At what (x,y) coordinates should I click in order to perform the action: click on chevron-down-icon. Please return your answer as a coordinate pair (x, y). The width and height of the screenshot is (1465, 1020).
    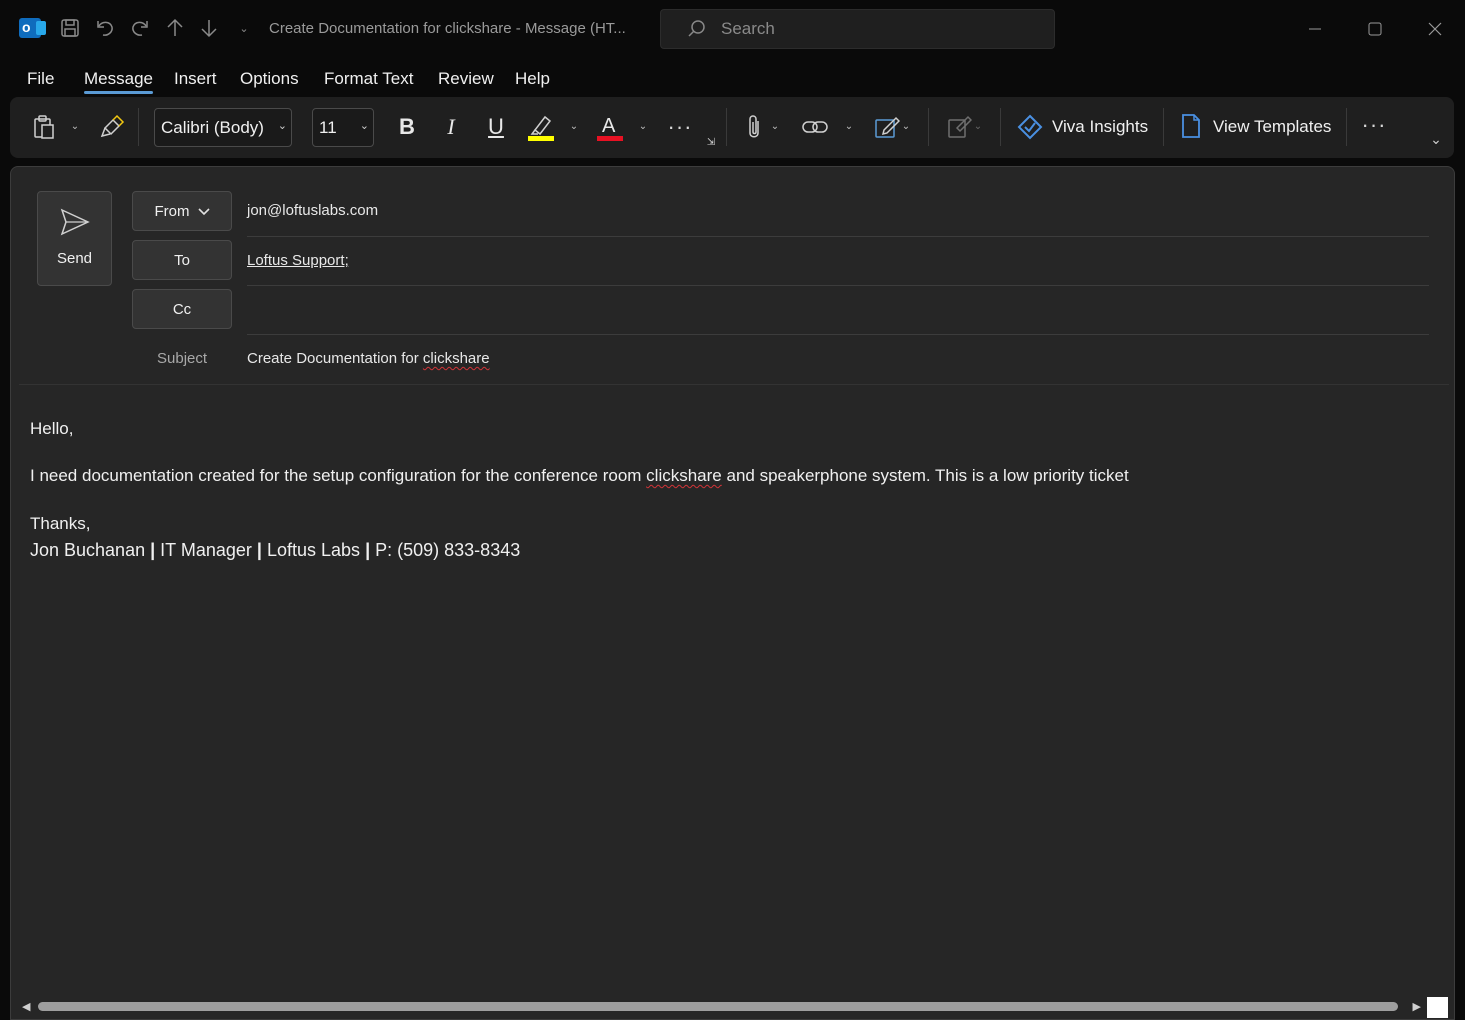
    Looking at the image, I should click on (203, 211).